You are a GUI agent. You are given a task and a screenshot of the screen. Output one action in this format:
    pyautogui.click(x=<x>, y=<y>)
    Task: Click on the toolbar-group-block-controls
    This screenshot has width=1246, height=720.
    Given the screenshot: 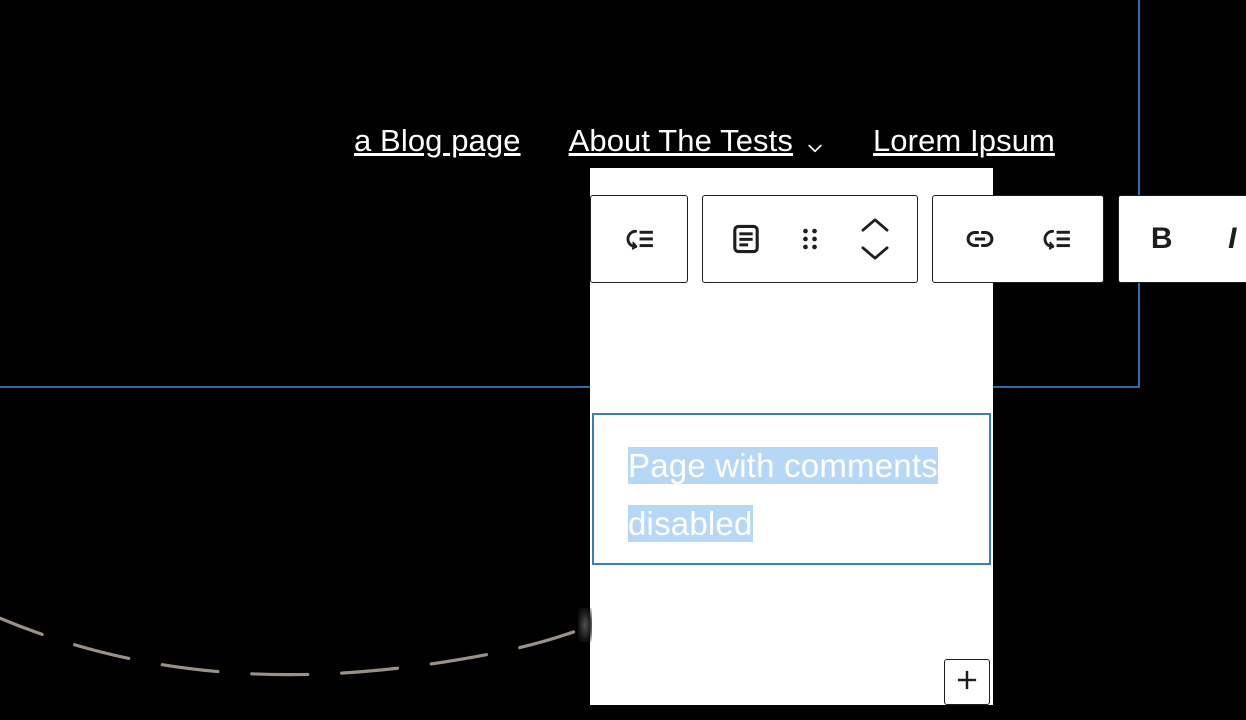 What is the action you would take?
    pyautogui.click(x=810, y=239)
    